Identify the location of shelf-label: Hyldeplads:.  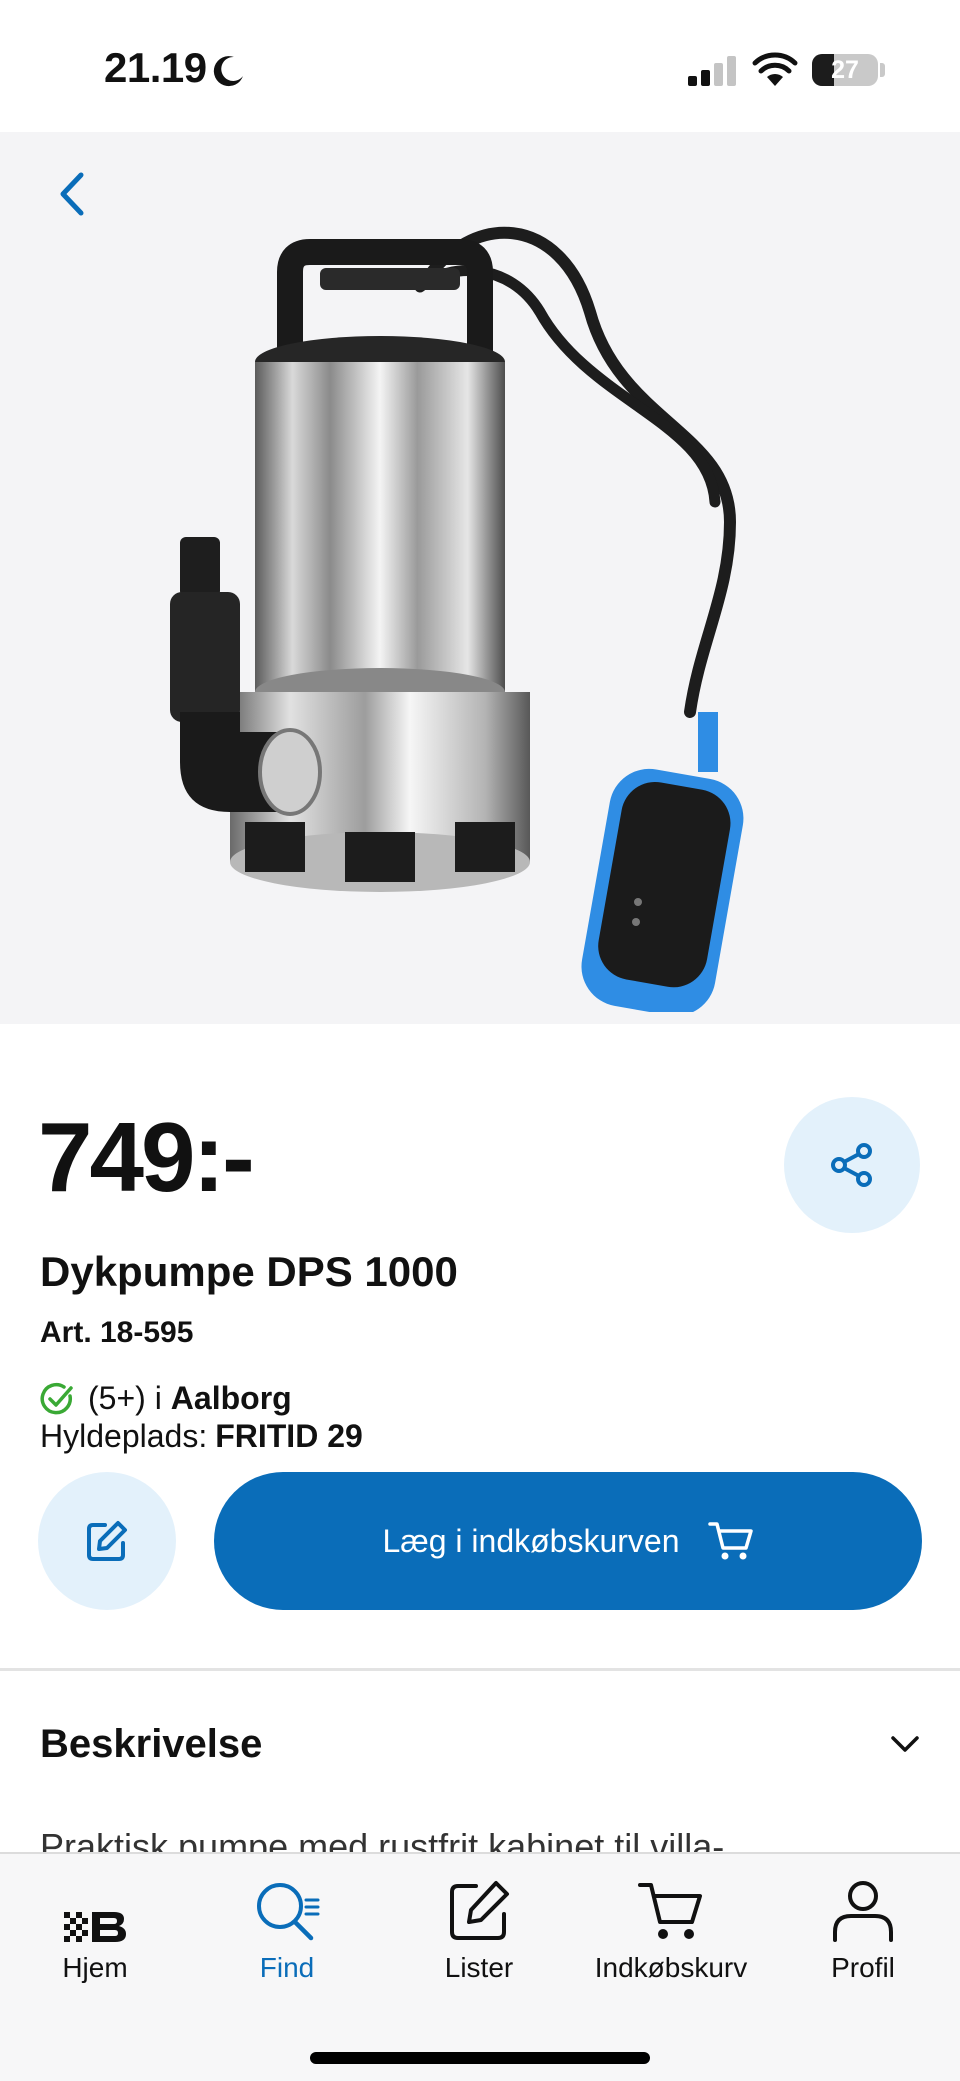
(124, 1436).